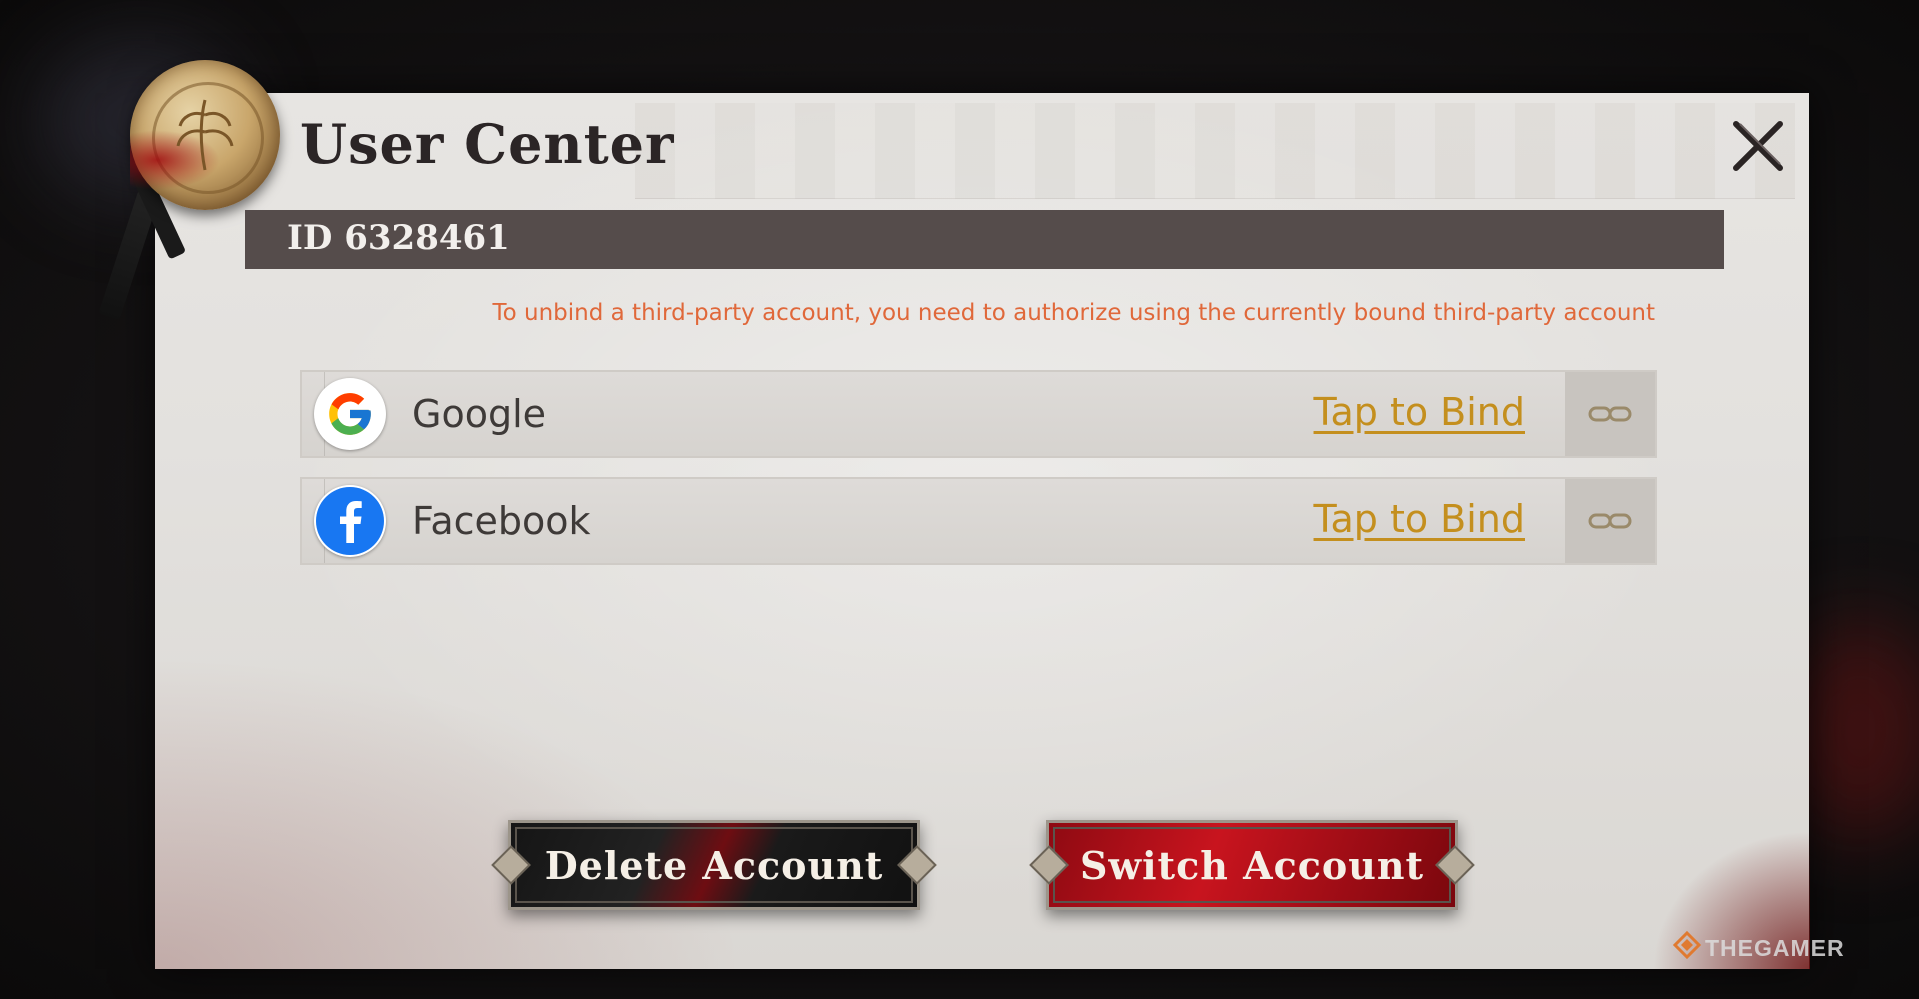 The image size is (1919, 999). I want to click on delete-account-button: Delete Account, so click(714, 865).